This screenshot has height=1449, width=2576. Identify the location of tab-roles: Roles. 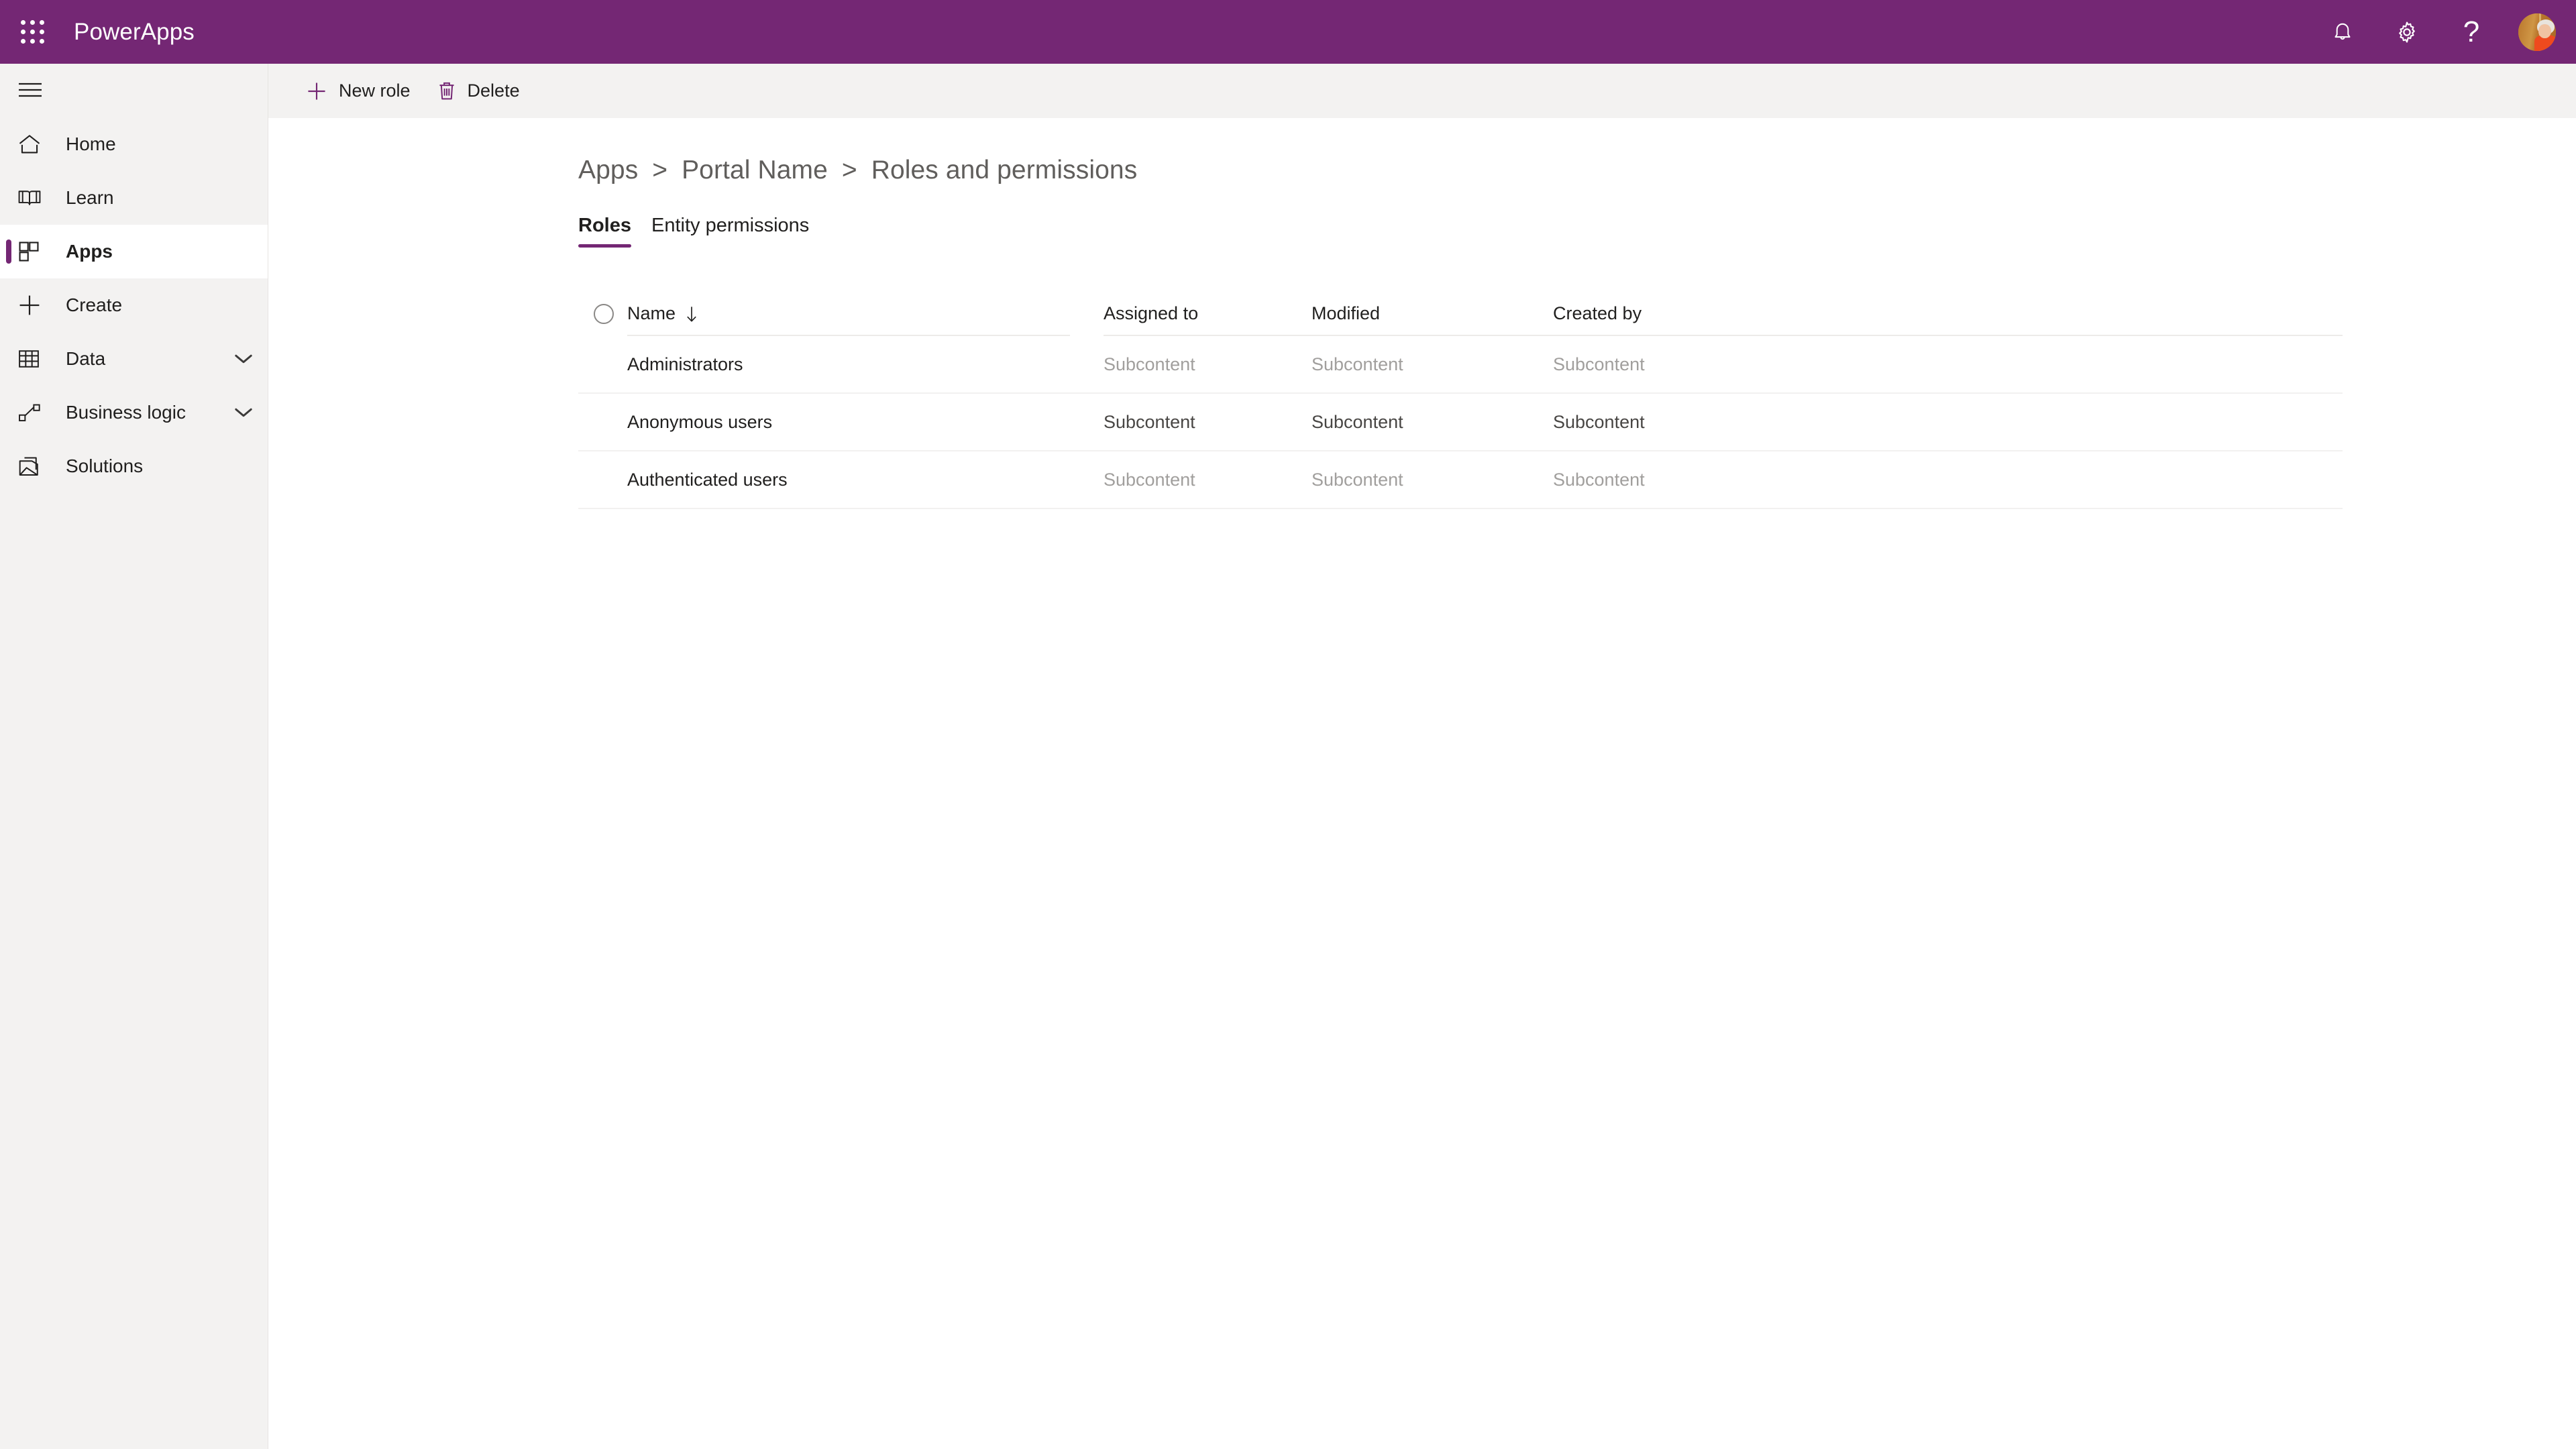
(604, 231).